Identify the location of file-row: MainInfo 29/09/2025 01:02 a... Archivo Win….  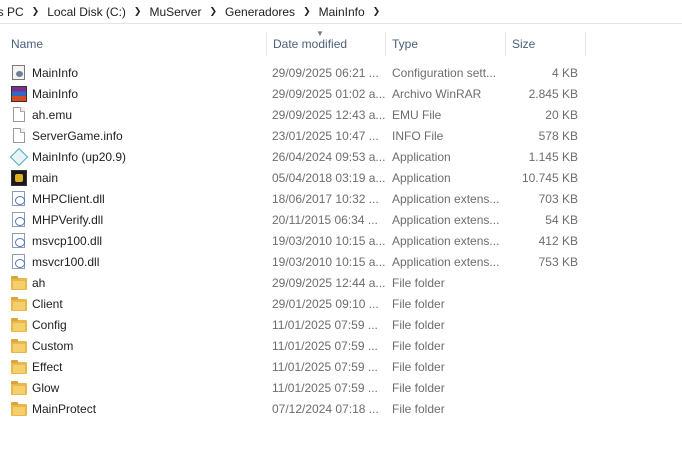
(289, 93).